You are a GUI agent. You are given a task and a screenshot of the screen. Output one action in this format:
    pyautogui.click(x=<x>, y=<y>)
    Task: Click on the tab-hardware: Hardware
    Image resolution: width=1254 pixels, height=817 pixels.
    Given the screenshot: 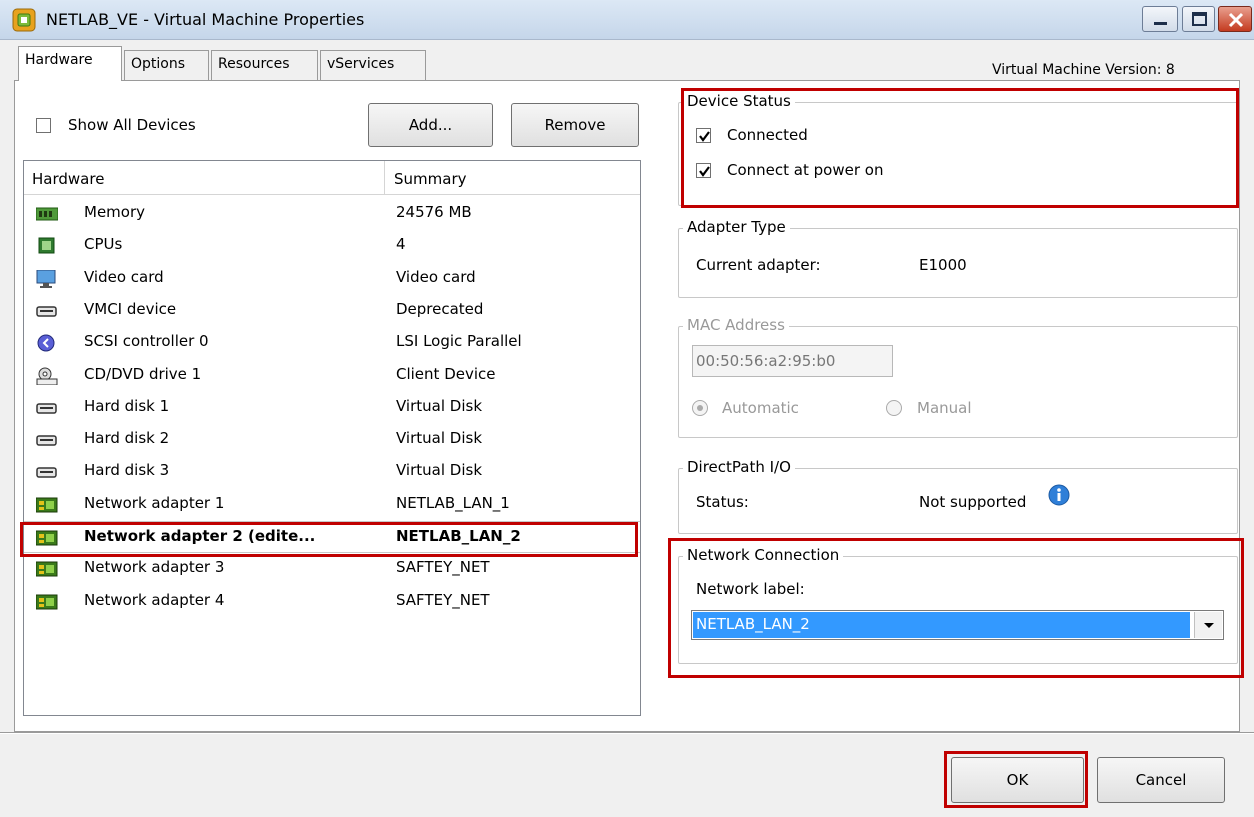 What is the action you would take?
    pyautogui.click(x=70, y=63)
    